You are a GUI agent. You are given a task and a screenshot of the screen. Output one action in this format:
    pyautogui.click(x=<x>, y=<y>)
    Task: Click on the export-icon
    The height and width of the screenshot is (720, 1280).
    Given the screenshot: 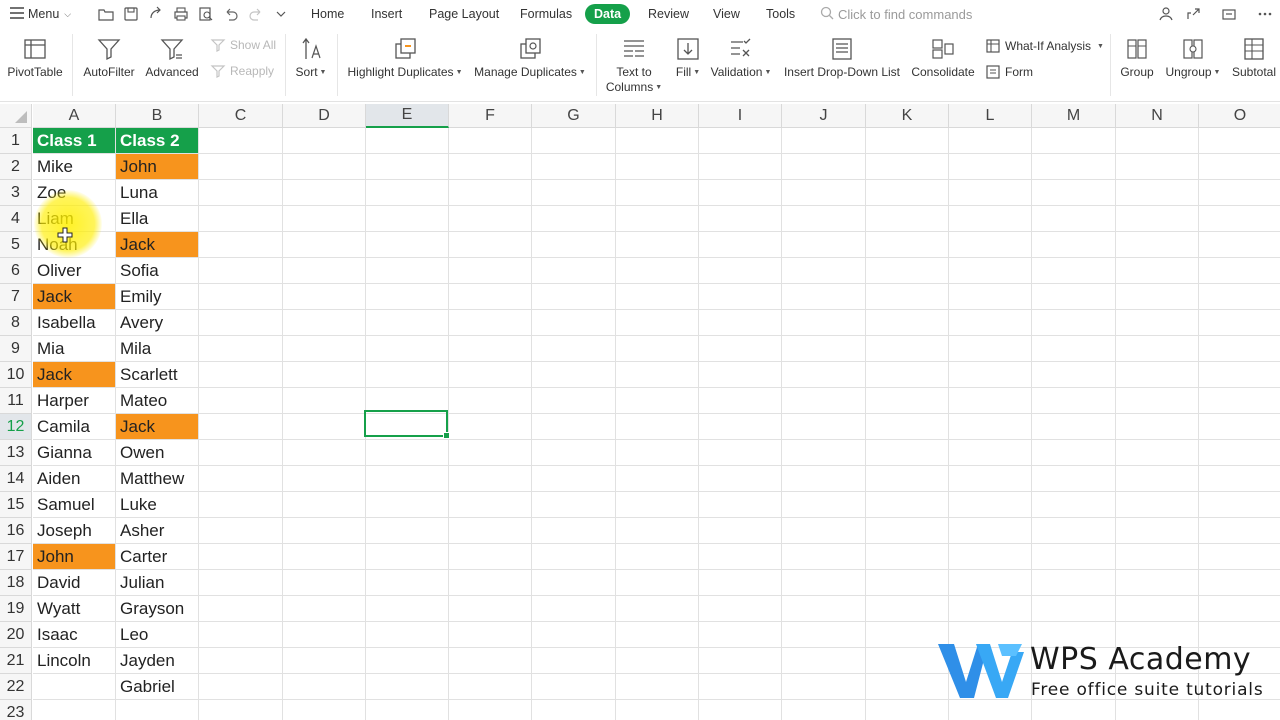 What is the action you would take?
    pyautogui.click(x=156, y=14)
    